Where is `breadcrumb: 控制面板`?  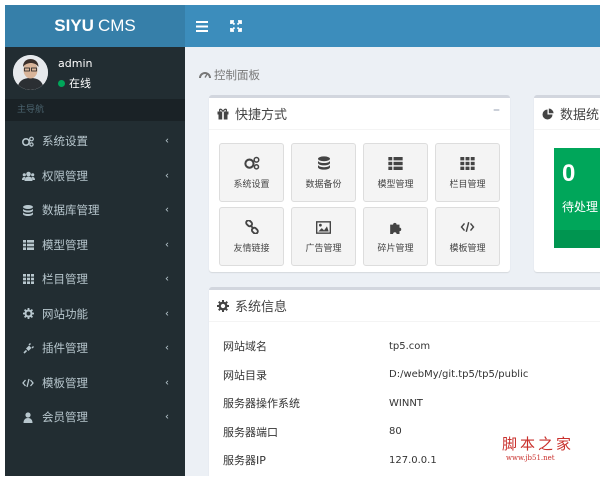 breadcrumb: 控制面板 is located at coordinates (229, 75).